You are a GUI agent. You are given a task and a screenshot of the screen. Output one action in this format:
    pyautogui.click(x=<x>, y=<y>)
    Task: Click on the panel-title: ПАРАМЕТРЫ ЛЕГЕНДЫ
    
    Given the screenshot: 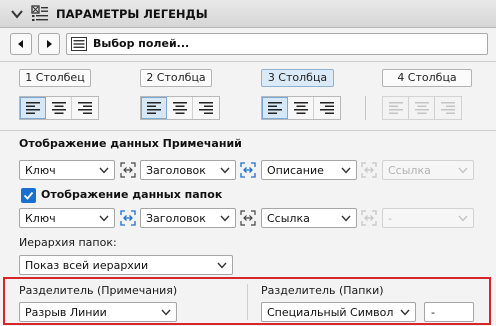 What is the action you would take?
    pyautogui.click(x=132, y=14)
    